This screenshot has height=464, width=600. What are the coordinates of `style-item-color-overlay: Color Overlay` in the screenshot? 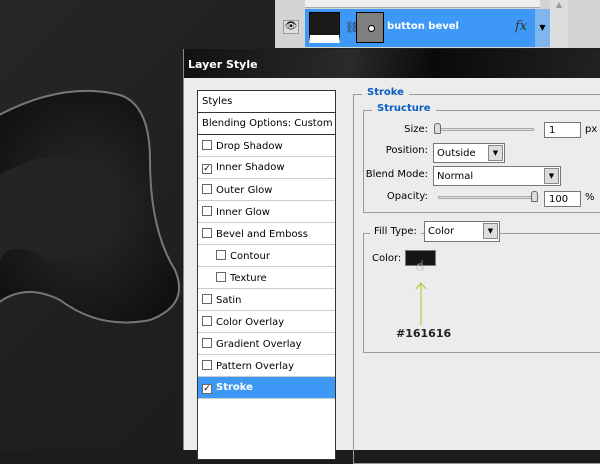 It's located at (266, 322).